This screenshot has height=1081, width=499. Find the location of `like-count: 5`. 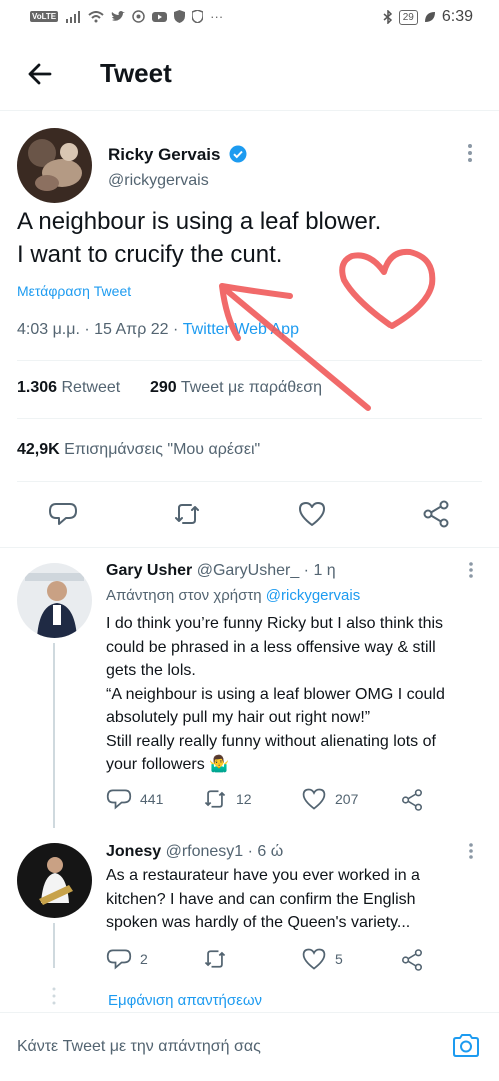

like-count: 5 is located at coordinates (339, 959).